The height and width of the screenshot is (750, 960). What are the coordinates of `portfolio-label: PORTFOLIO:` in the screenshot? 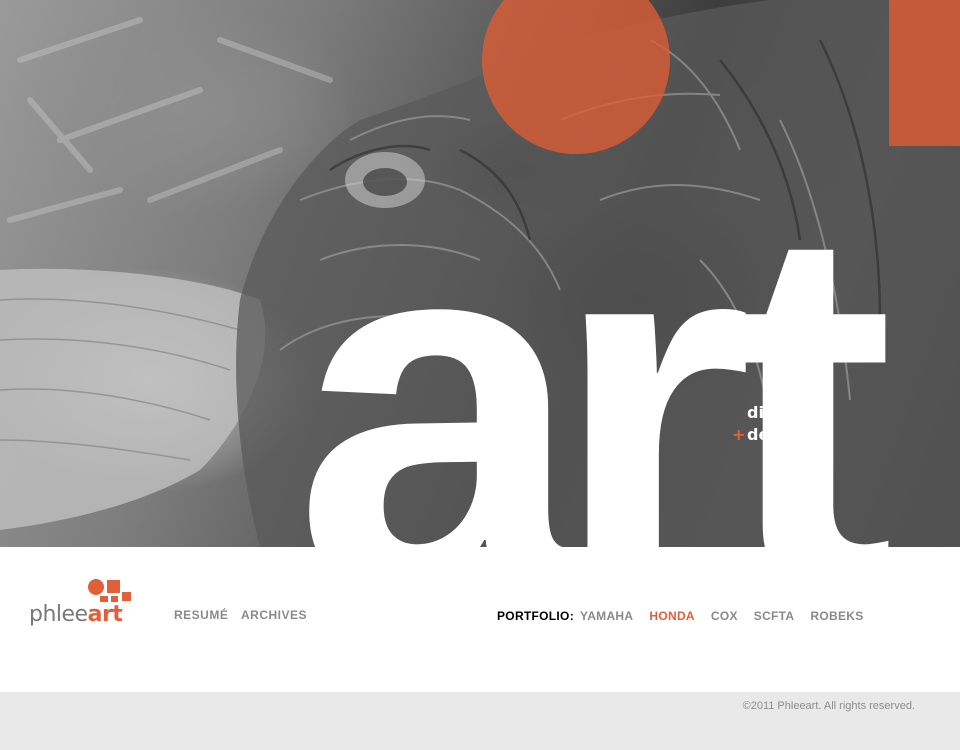 It's located at (535, 616).